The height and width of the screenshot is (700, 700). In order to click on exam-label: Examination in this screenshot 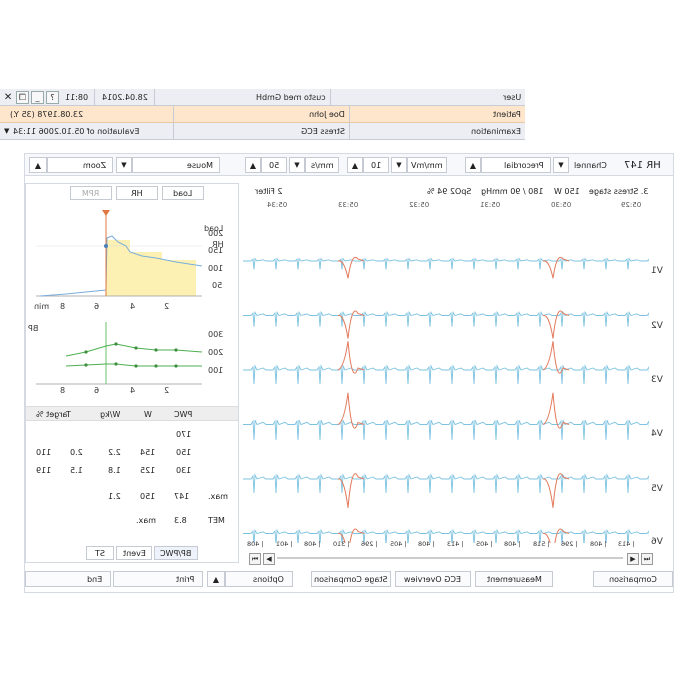, I will do `click(495, 131)`.